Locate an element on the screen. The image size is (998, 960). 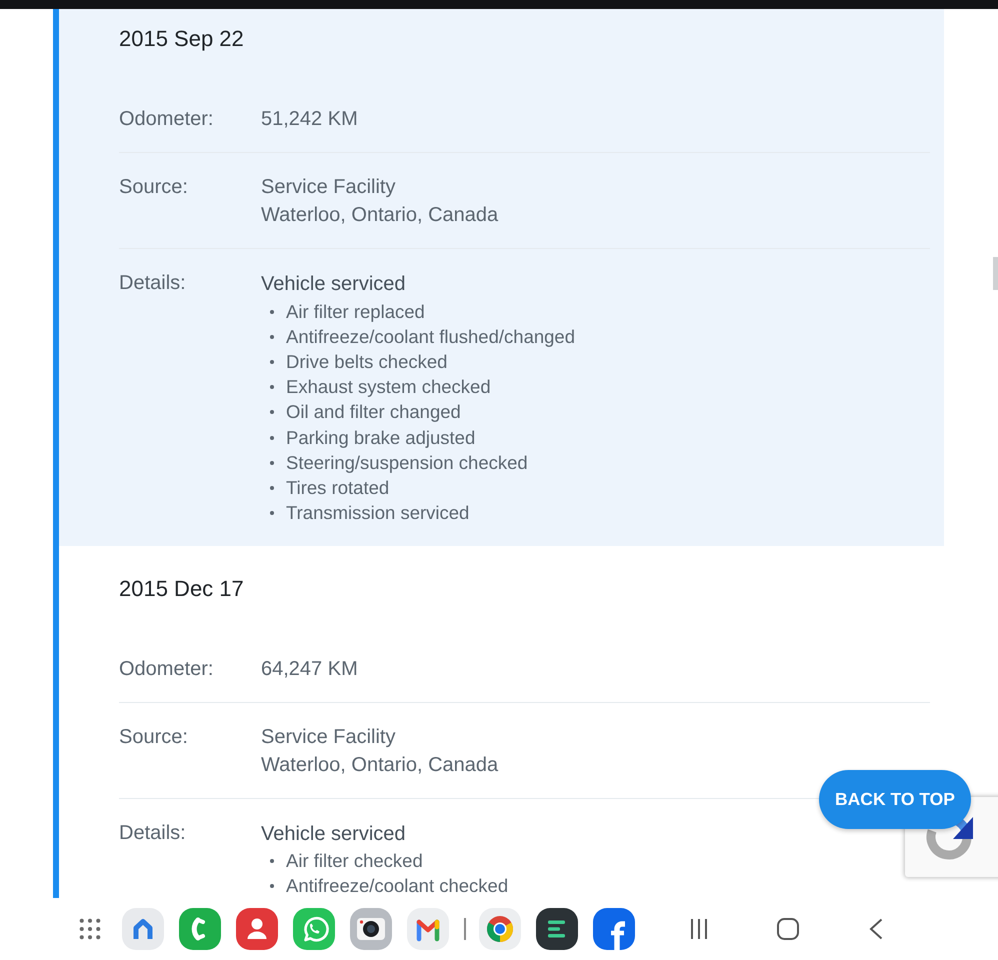
details-item: Tires rotated is located at coordinates (338, 487).